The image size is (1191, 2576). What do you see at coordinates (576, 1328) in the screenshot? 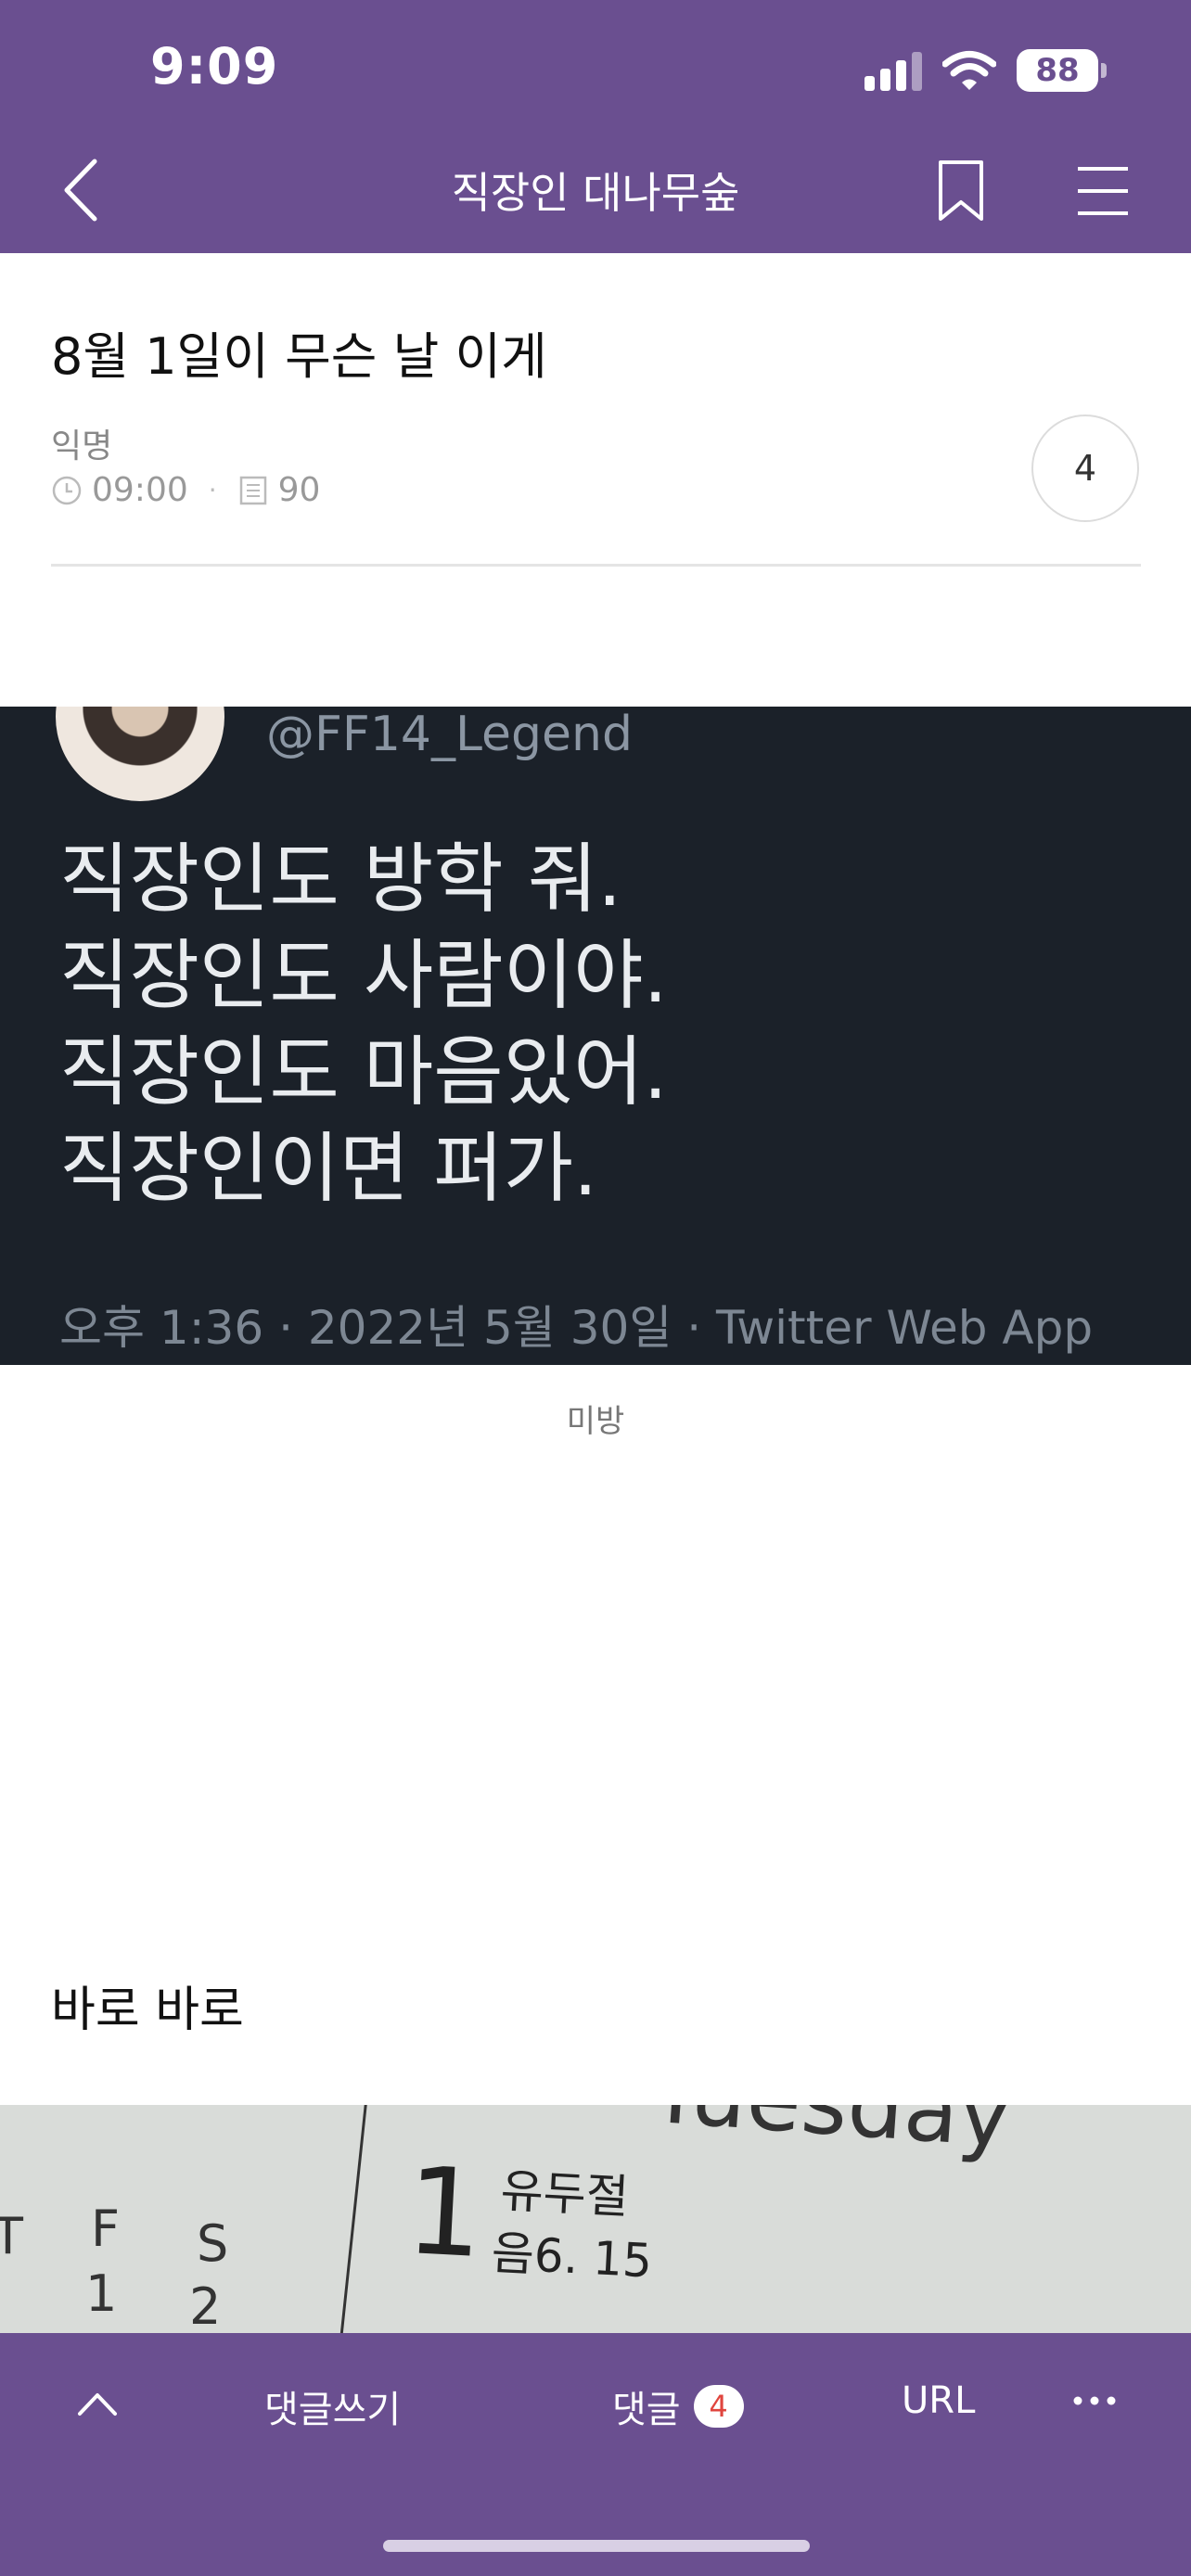
I see `tweet-footer: 오후 1:36 · 2022년 5월 30일 · Twitter Web App` at bounding box center [576, 1328].